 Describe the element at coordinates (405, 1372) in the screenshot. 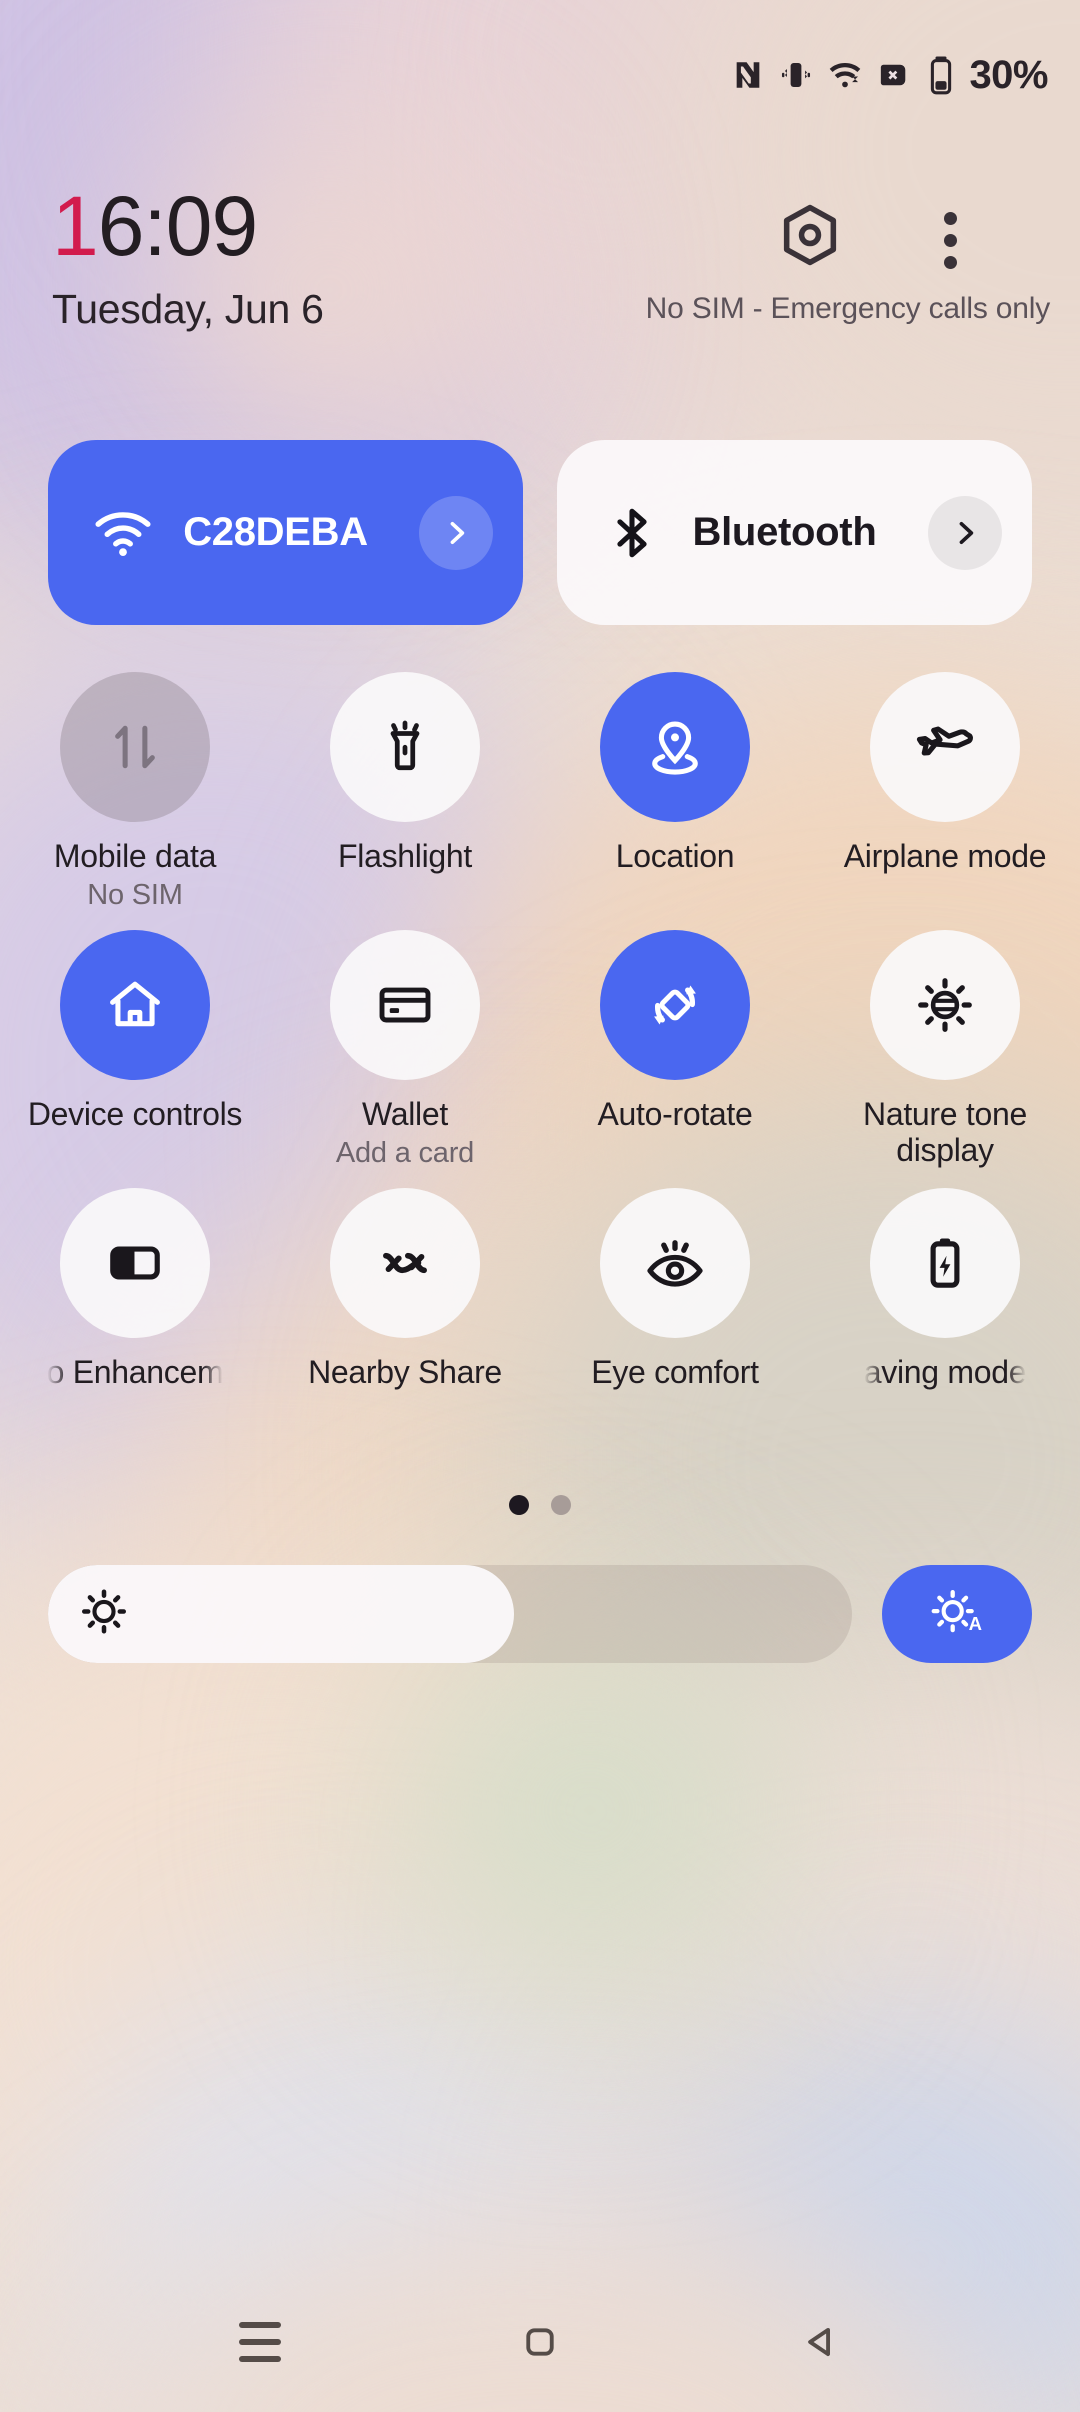

I see `tile-label: Nearby Share` at that location.